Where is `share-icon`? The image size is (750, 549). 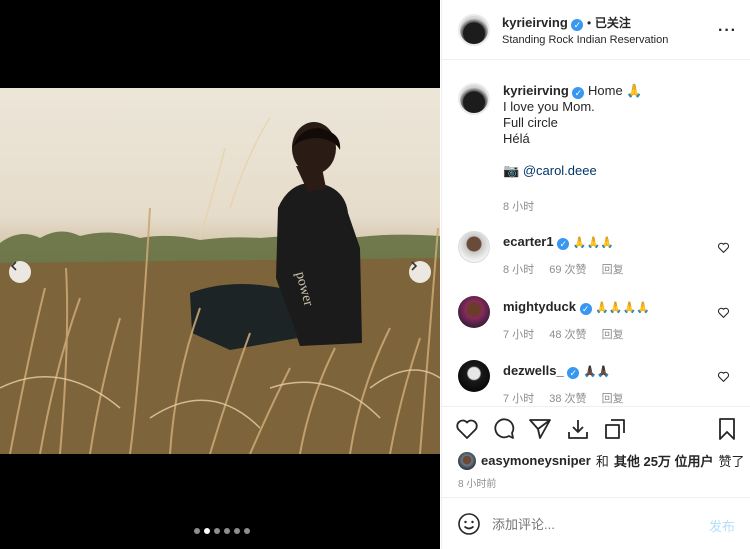
share-icon is located at coordinates (540, 429).